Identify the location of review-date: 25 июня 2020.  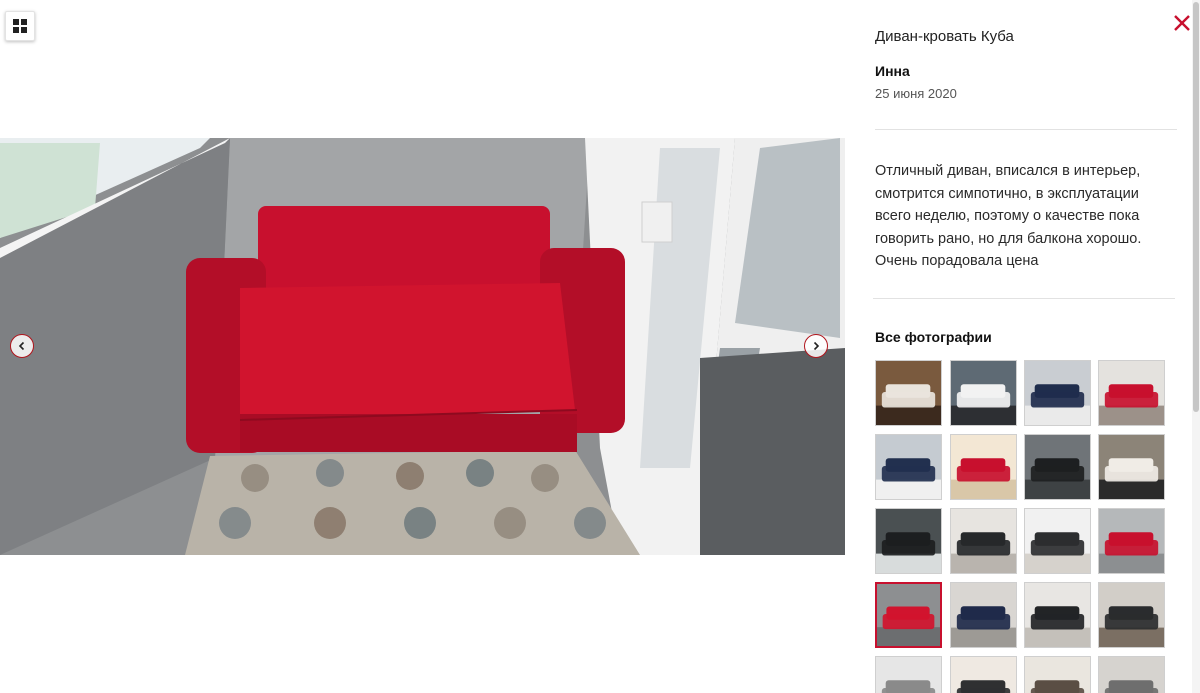
(916, 93).